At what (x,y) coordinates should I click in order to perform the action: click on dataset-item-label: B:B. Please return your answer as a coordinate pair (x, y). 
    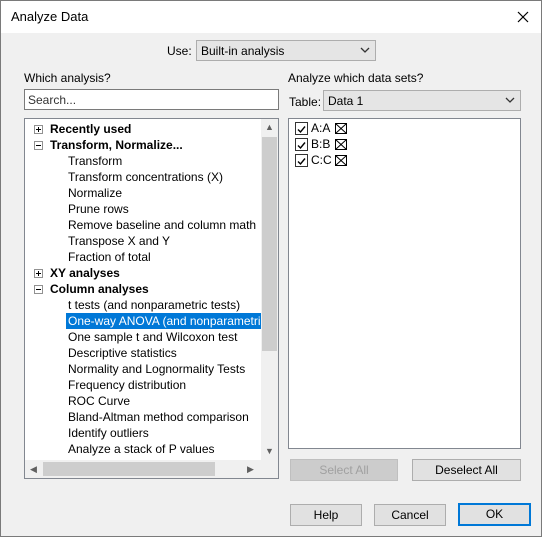
    Looking at the image, I should click on (321, 144).